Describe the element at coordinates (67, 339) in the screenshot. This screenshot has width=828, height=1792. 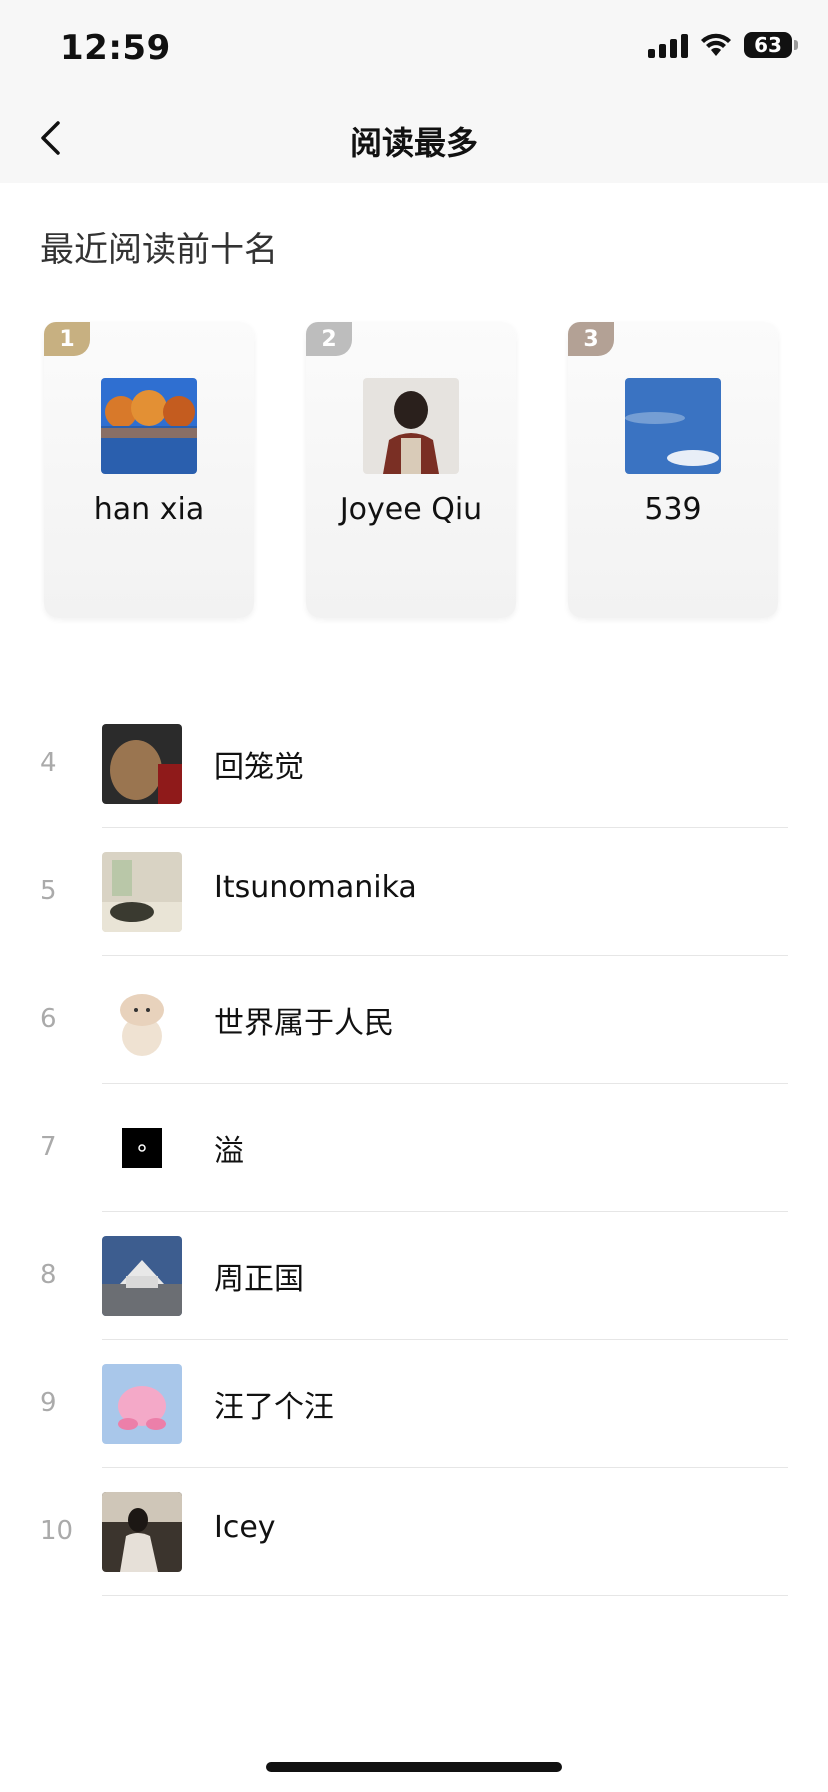
I see `rank-badge: 1` at that location.